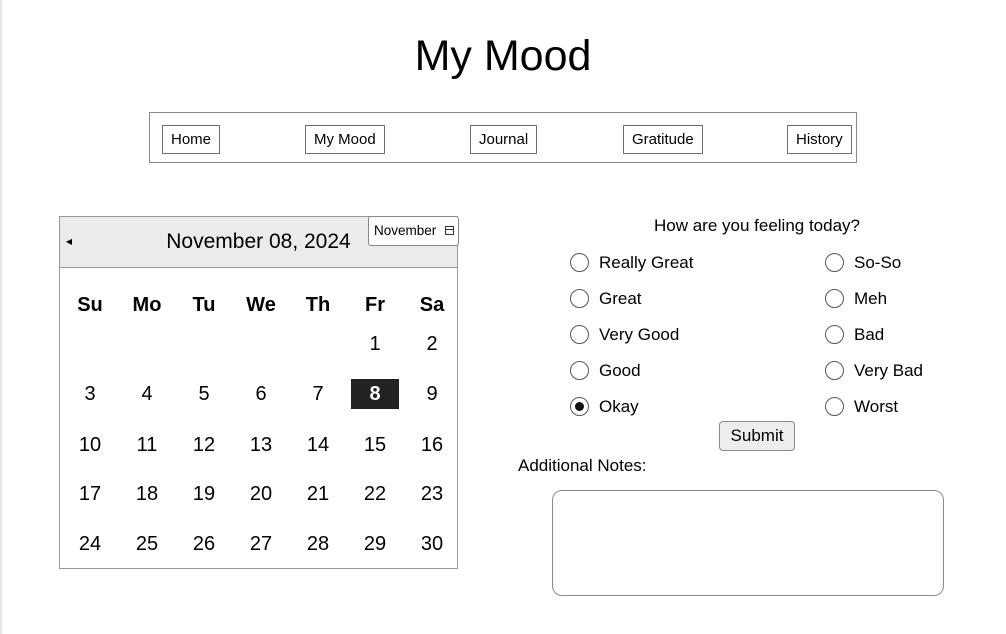 This screenshot has height=634, width=1006. What do you see at coordinates (620, 370) in the screenshot?
I see `mood-option-label: Good` at bounding box center [620, 370].